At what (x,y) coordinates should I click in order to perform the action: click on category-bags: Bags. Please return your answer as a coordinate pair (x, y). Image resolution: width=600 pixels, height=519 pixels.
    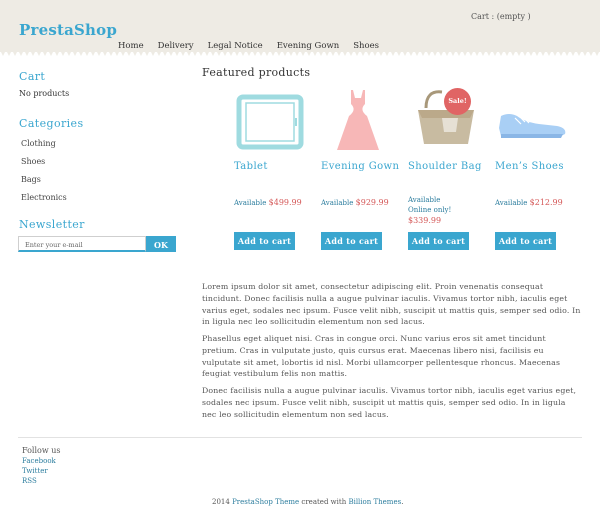
    Looking at the image, I should click on (31, 179).